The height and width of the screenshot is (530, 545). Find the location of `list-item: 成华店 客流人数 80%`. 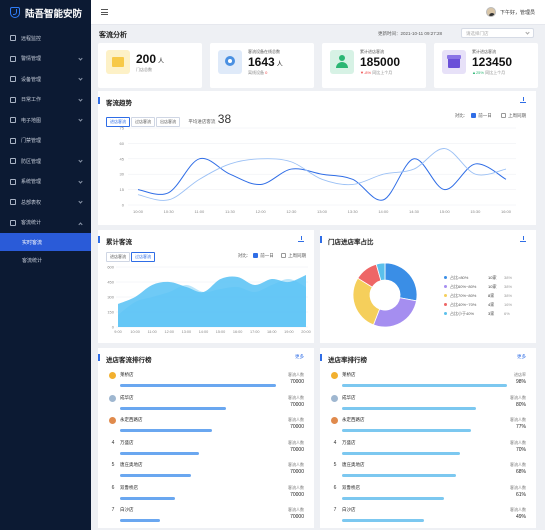

list-item: 成华店 客流人数 80% is located at coordinates (426, 404).